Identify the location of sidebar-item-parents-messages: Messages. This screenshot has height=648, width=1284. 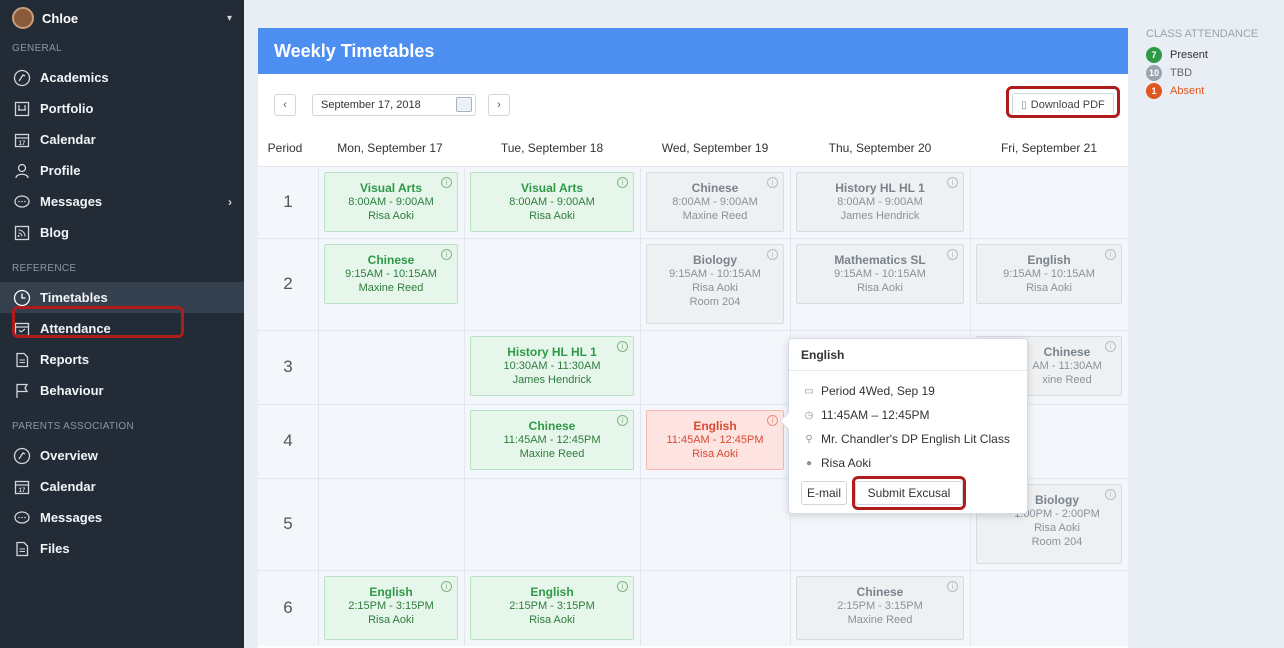
(122, 517).